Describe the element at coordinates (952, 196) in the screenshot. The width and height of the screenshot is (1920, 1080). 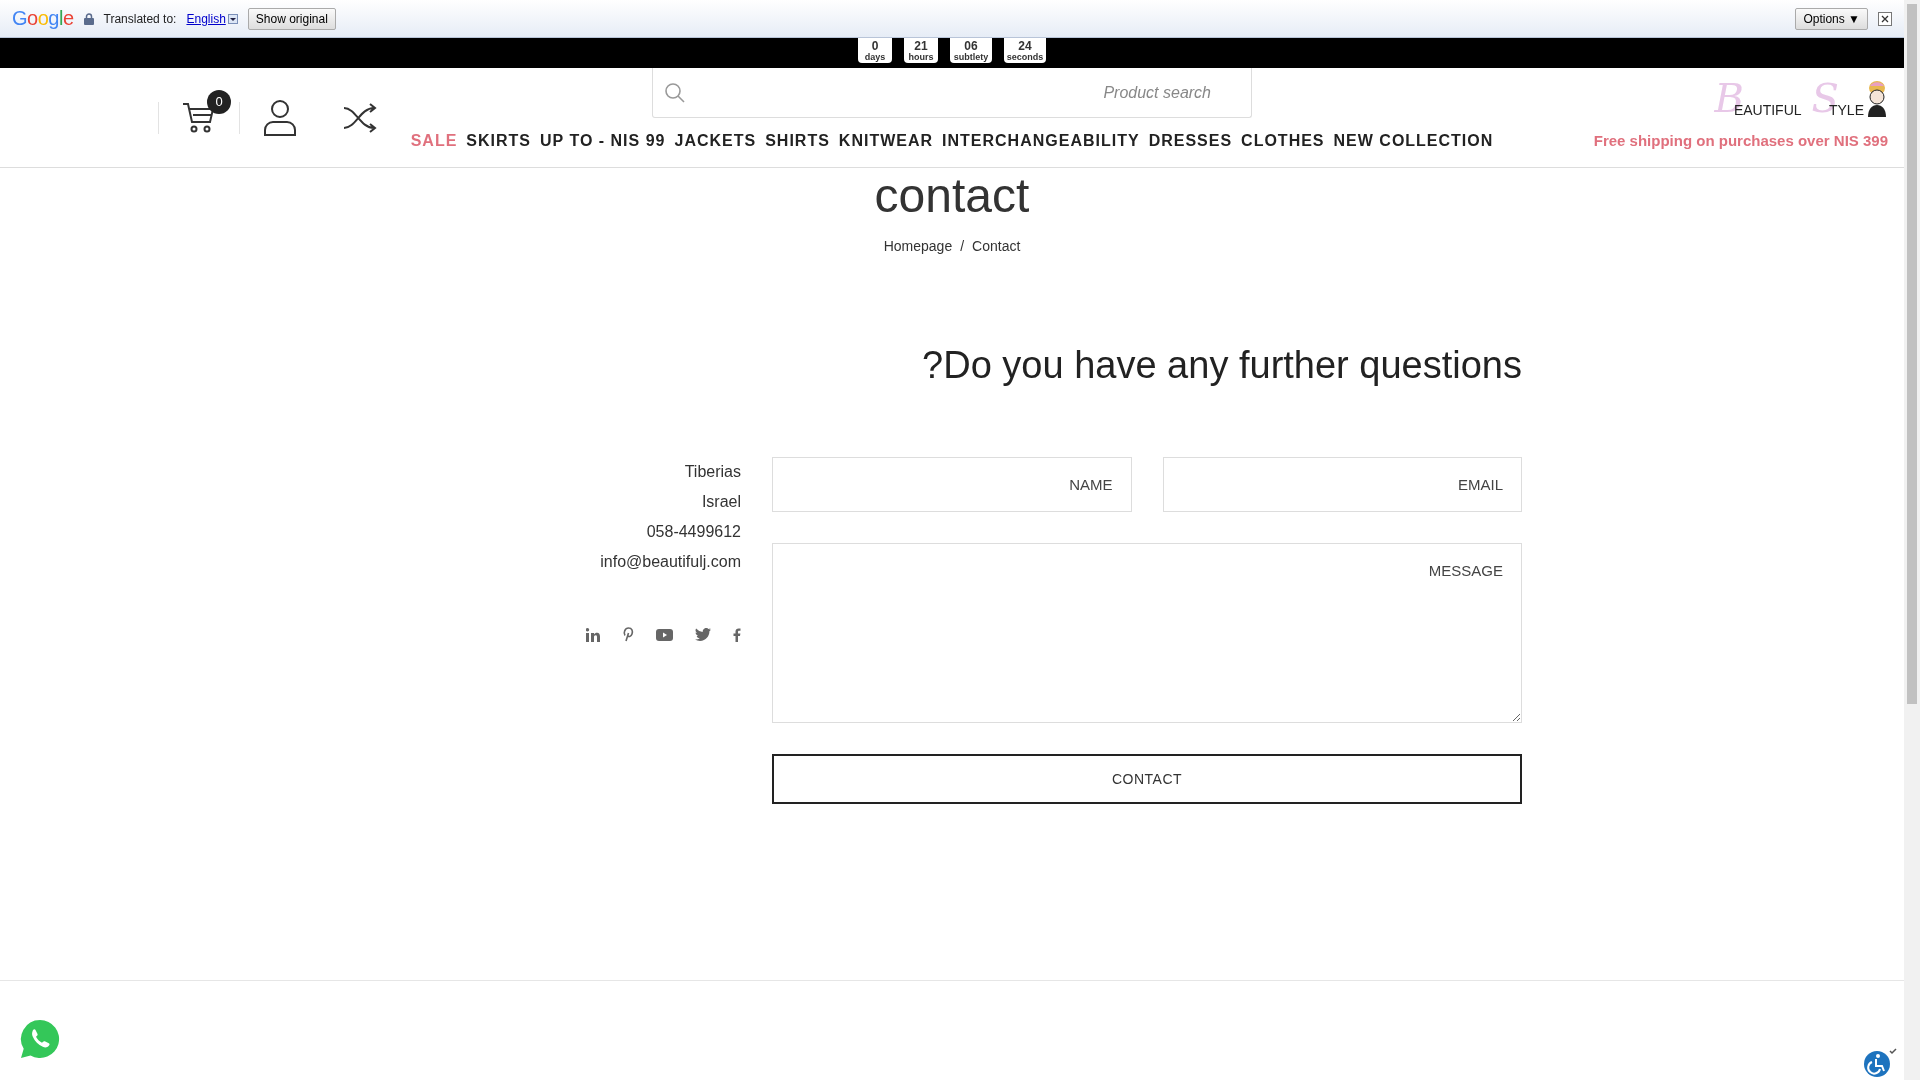
I see `page-title: contact` at that location.